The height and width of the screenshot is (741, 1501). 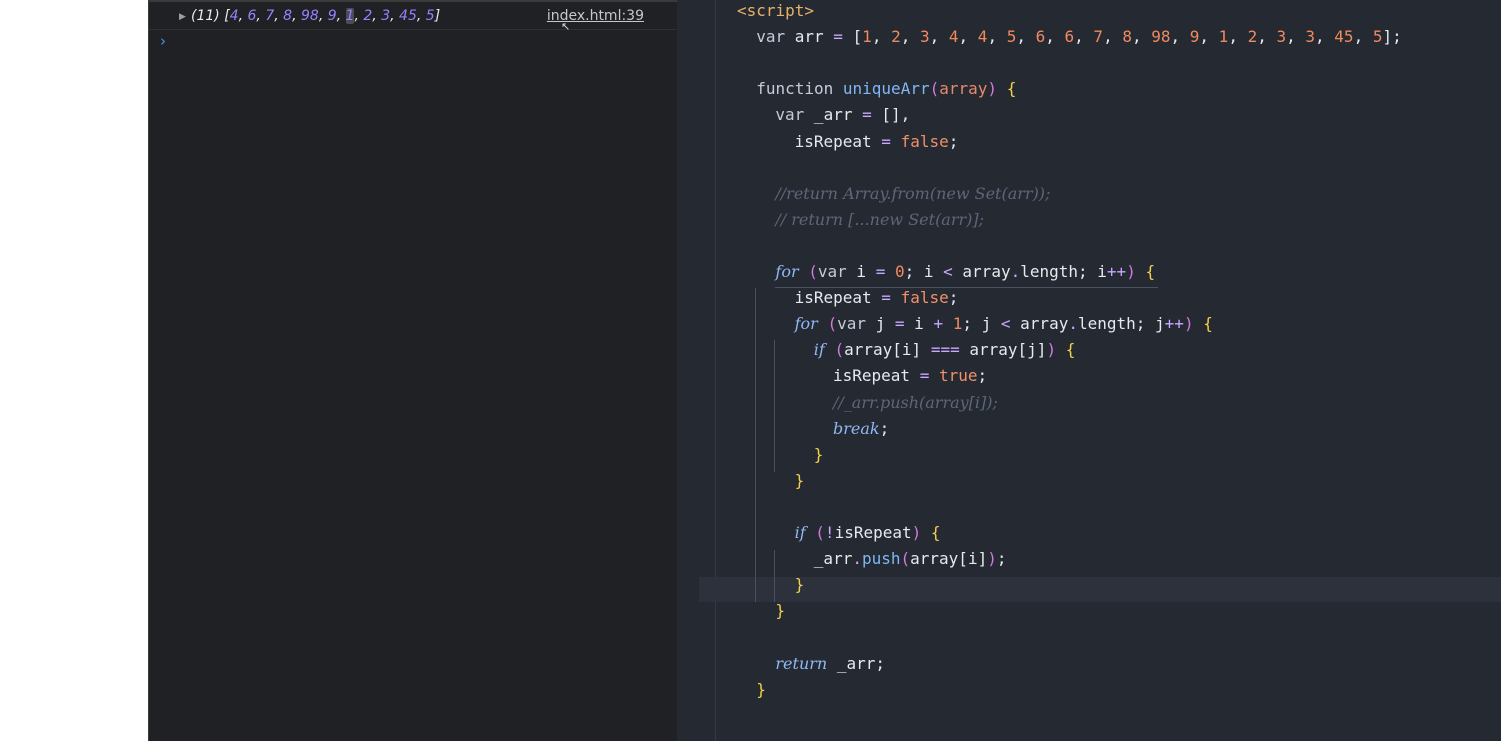 What do you see at coordinates (868, 533) in the screenshot?
I see `code-line: if (!isRepeat) {` at bounding box center [868, 533].